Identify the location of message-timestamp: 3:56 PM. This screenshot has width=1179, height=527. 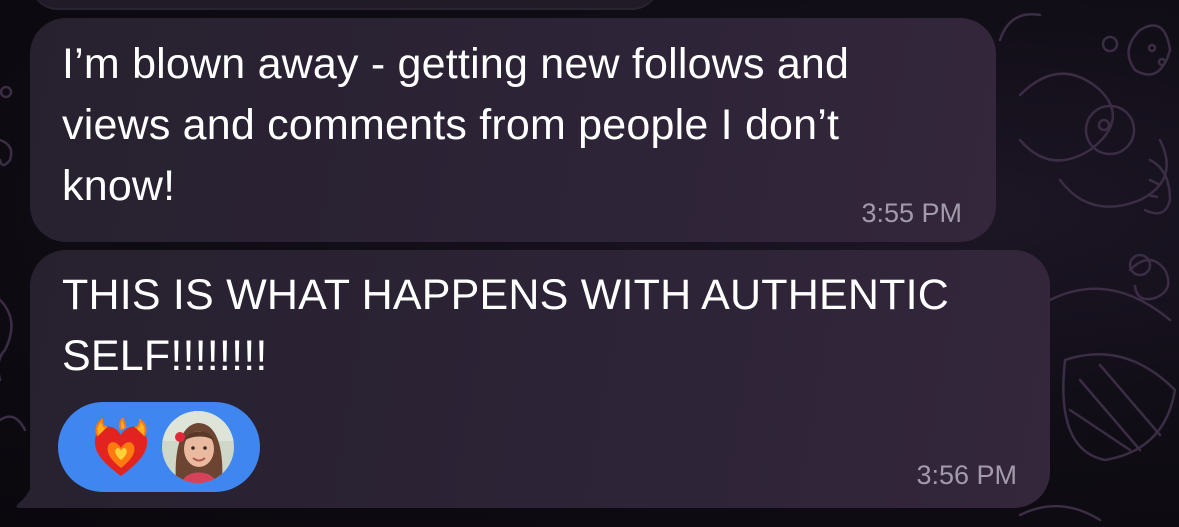
(966, 475).